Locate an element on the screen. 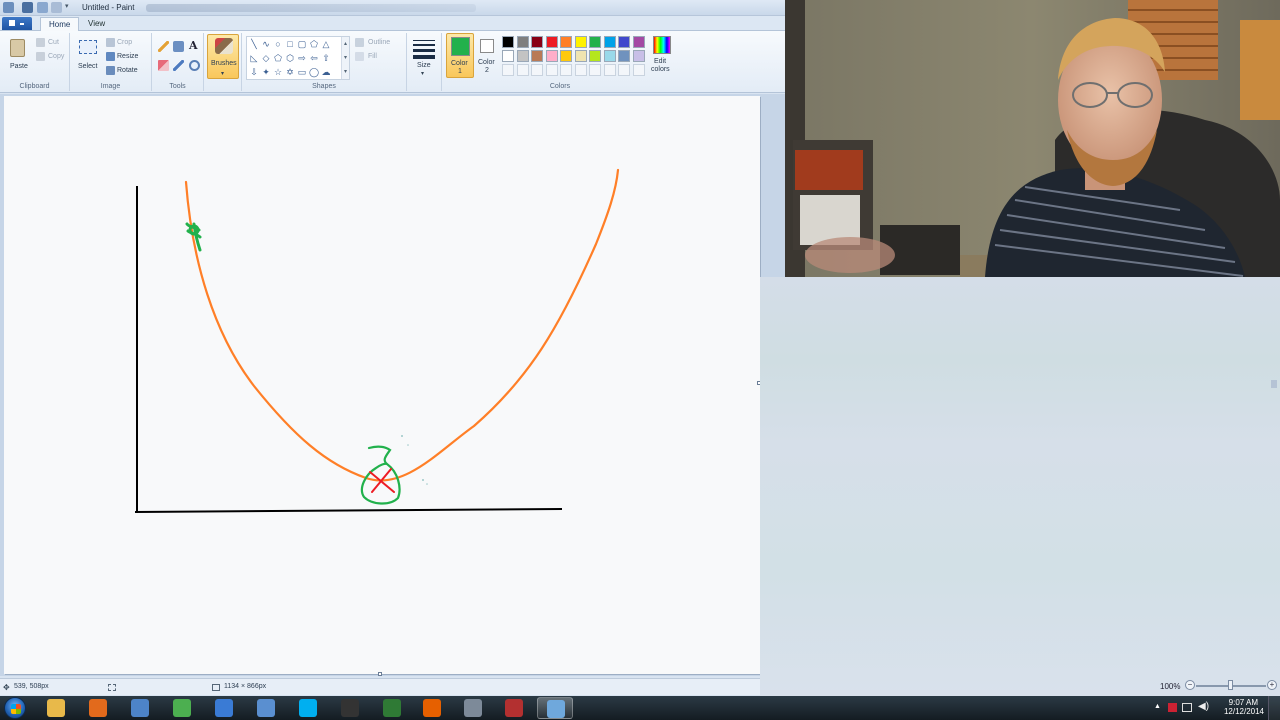 This screenshot has width=1280, height=720. rotate-button: Rotate is located at coordinates (127, 70).